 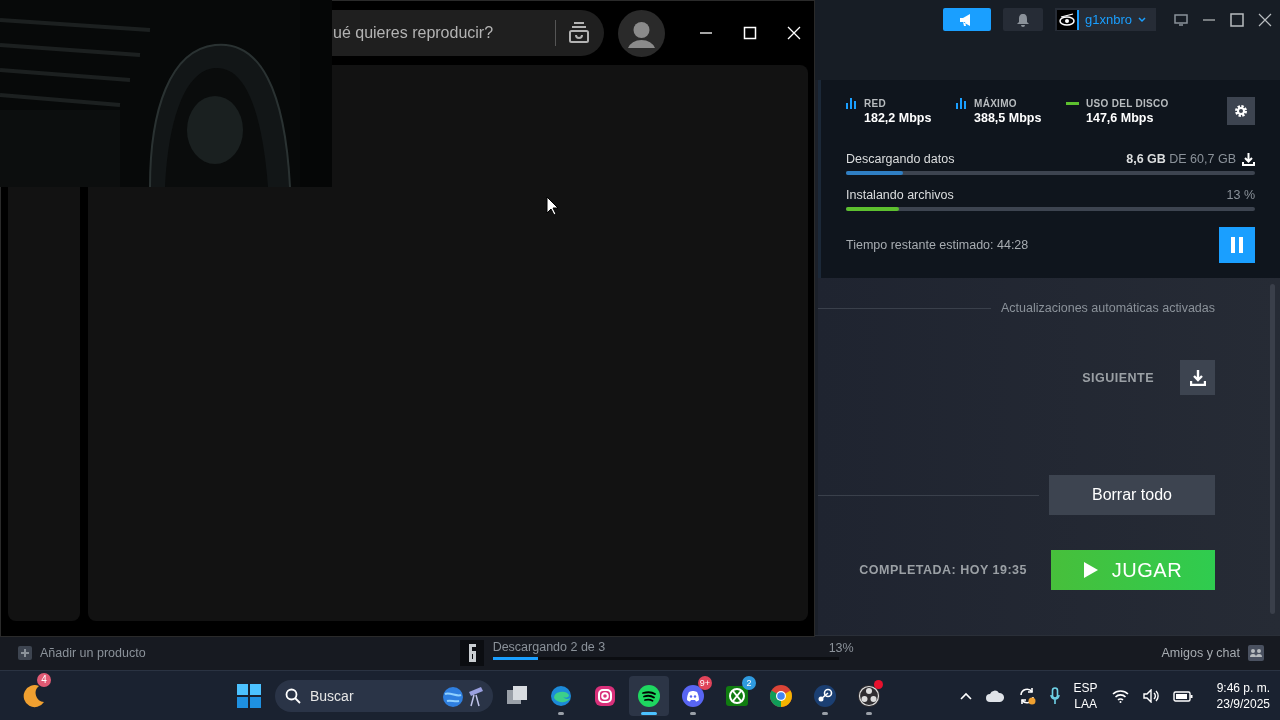 What do you see at coordinates (1054, 695) in the screenshot?
I see `microphone-icon` at bounding box center [1054, 695].